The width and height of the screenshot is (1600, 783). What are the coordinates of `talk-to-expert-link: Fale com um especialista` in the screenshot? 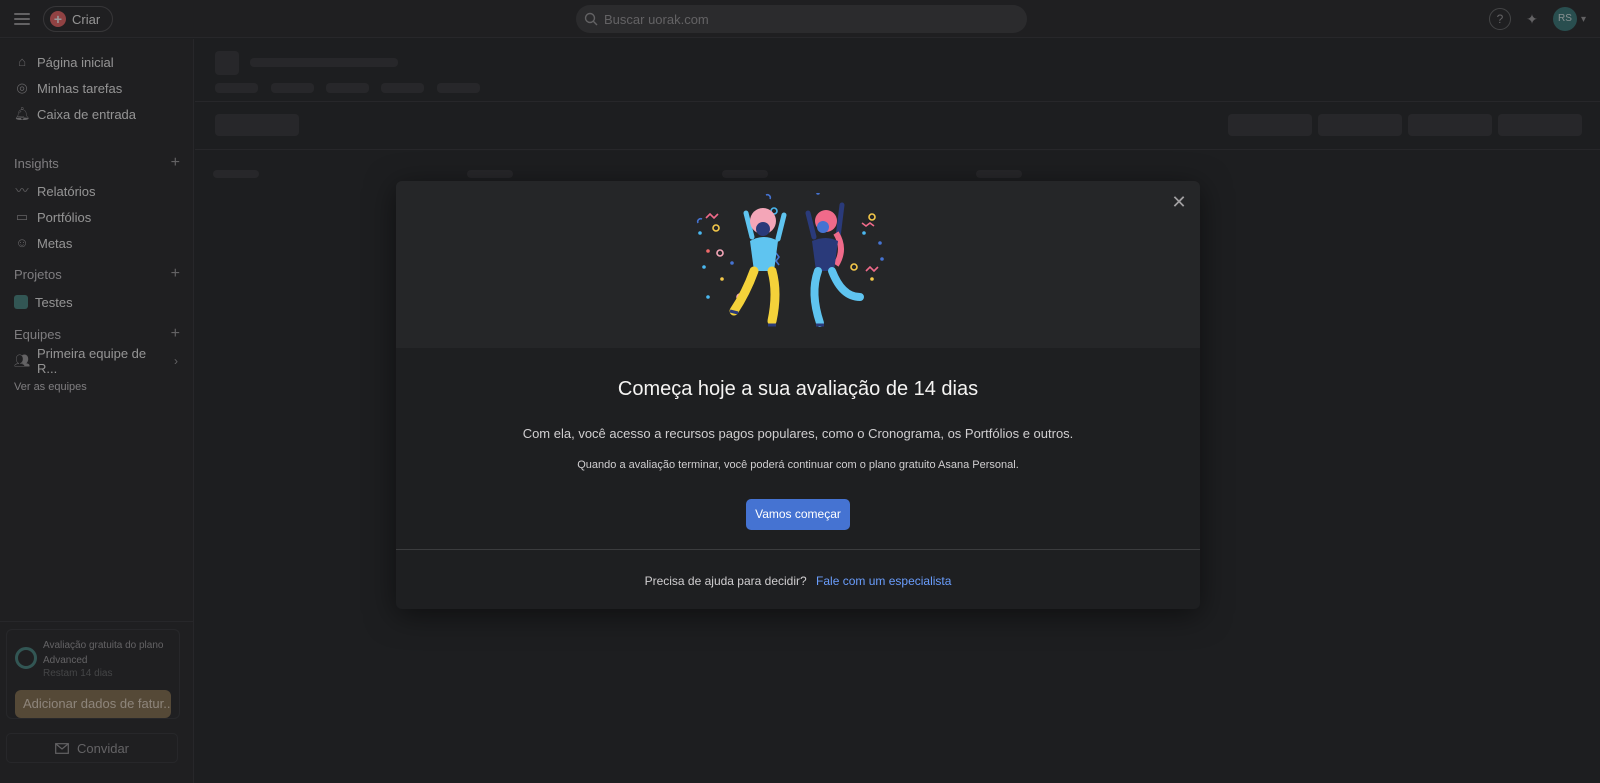 It's located at (883, 581).